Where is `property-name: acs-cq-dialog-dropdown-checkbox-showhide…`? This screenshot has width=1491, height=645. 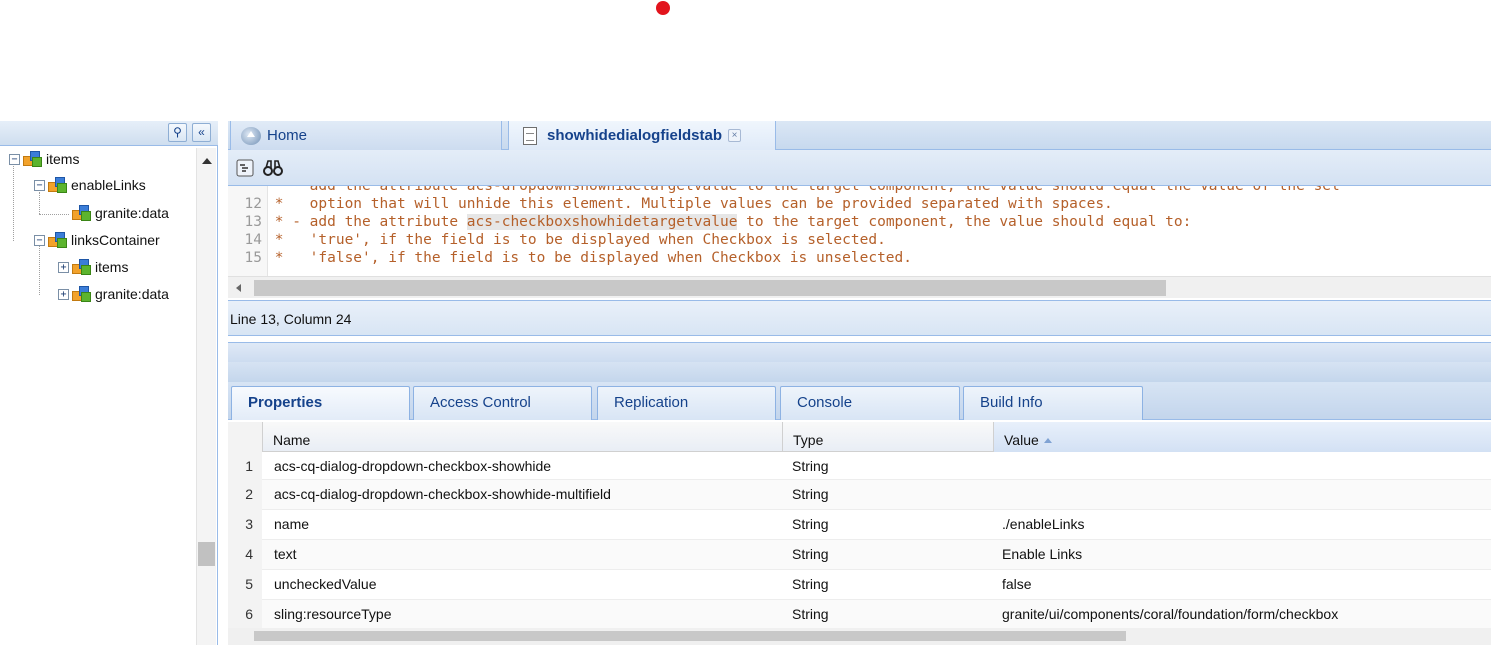
property-name: acs-cq-dialog-dropdown-checkbox-showhide… is located at coordinates (442, 494).